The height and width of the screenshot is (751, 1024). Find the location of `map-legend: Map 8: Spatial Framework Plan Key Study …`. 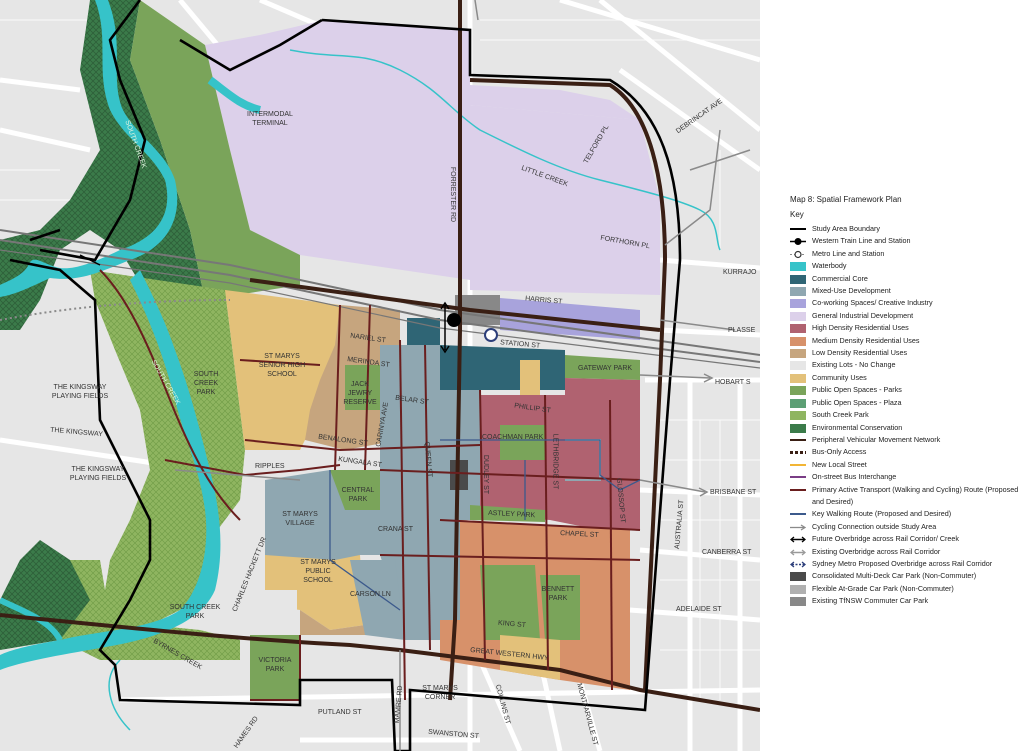

map-legend: Map 8: Spatial Framework Plan Key Study … is located at coordinates (904, 401).